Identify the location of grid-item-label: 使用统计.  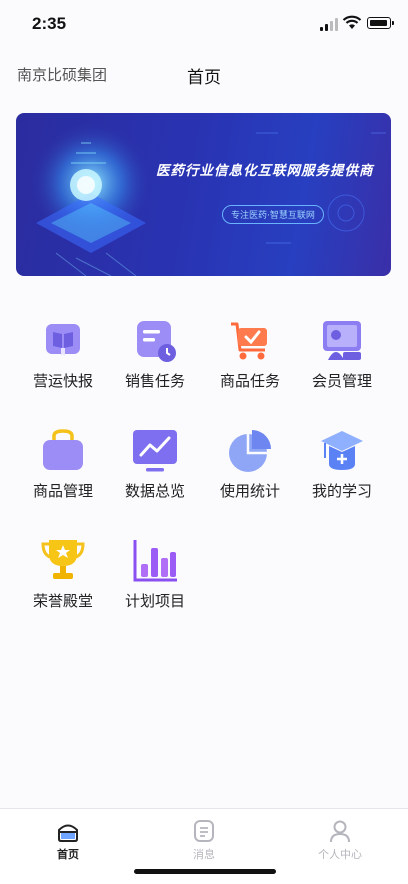
(249, 491).